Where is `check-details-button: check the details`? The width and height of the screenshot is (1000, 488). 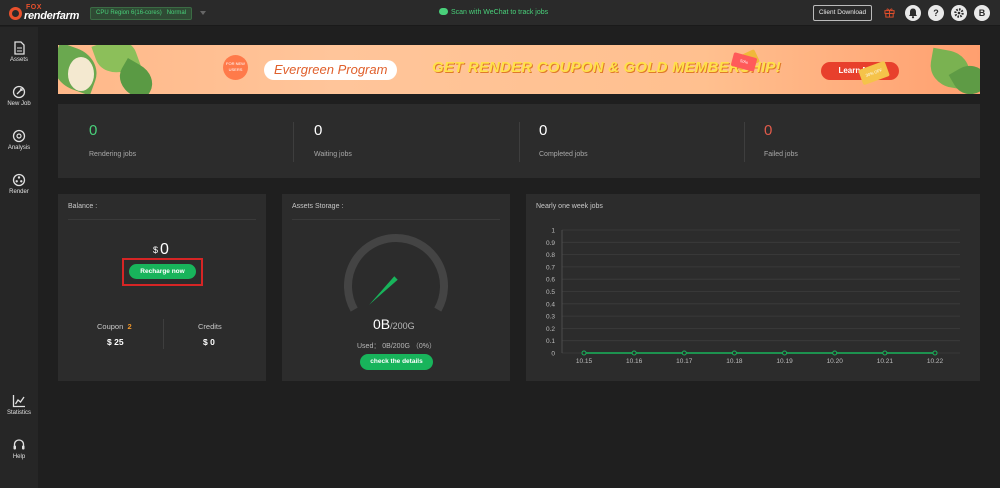
check-details-button: check the details is located at coordinates (396, 362).